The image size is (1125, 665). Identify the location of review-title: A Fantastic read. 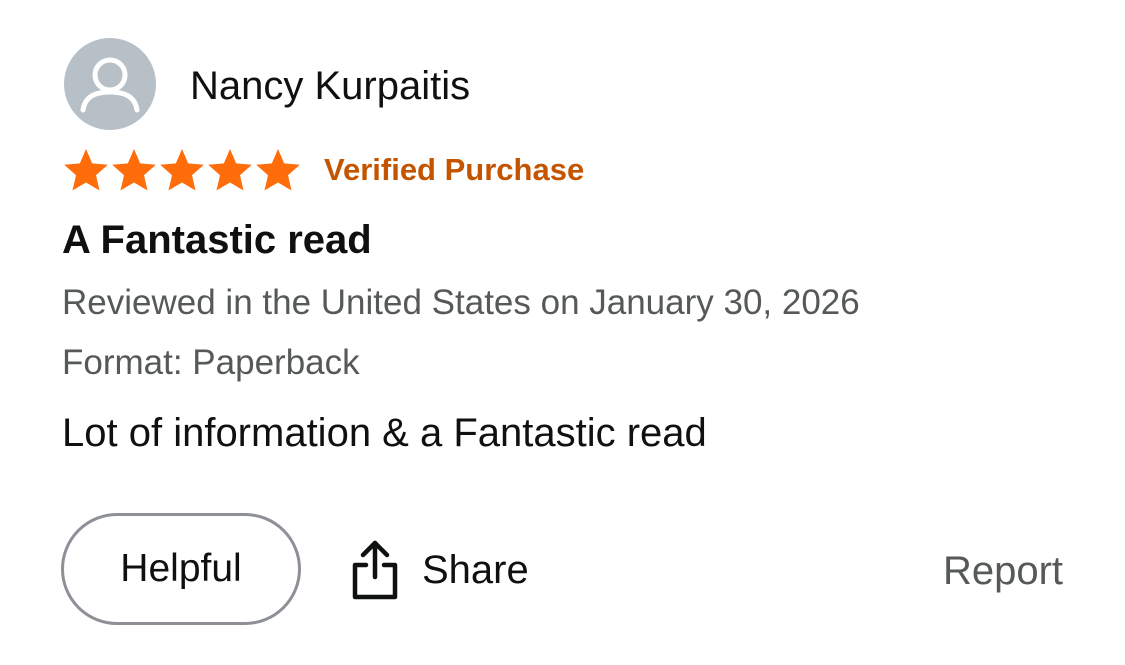
(217, 240).